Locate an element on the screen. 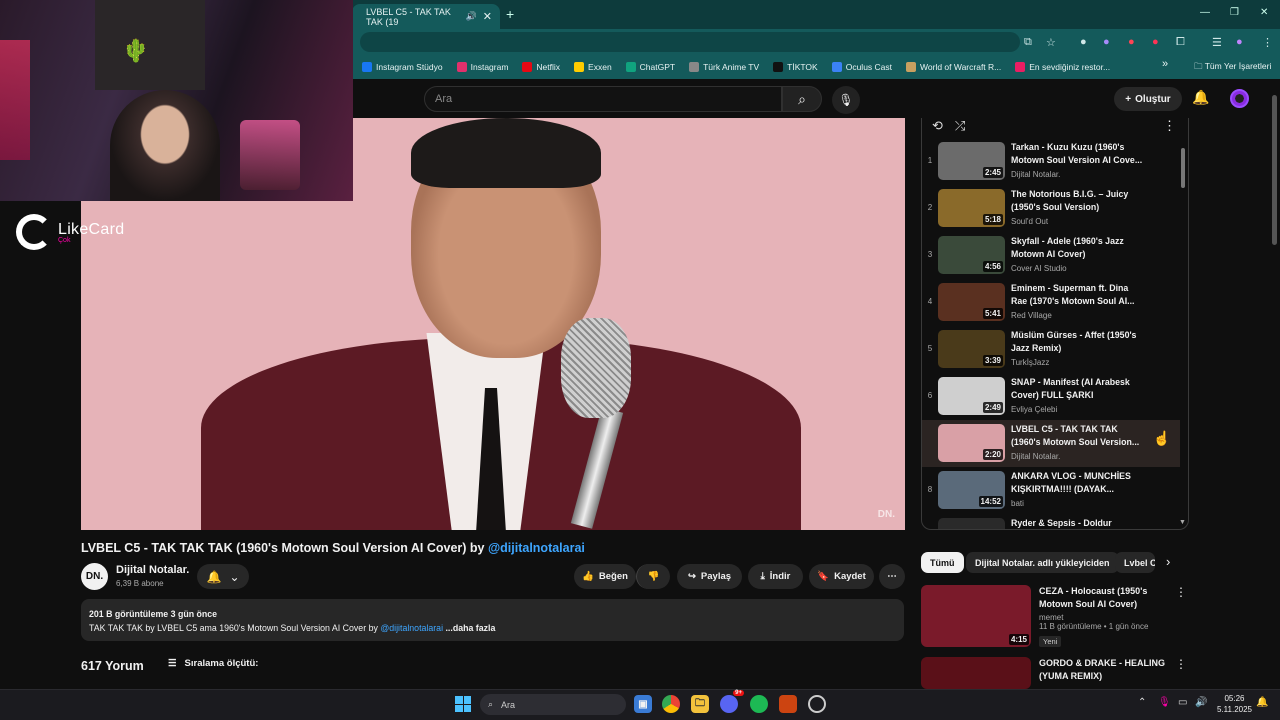 Image resolution: width=1280 pixels, height=720 pixels. playlist-thumbnail: 5:41 is located at coordinates (971, 302).